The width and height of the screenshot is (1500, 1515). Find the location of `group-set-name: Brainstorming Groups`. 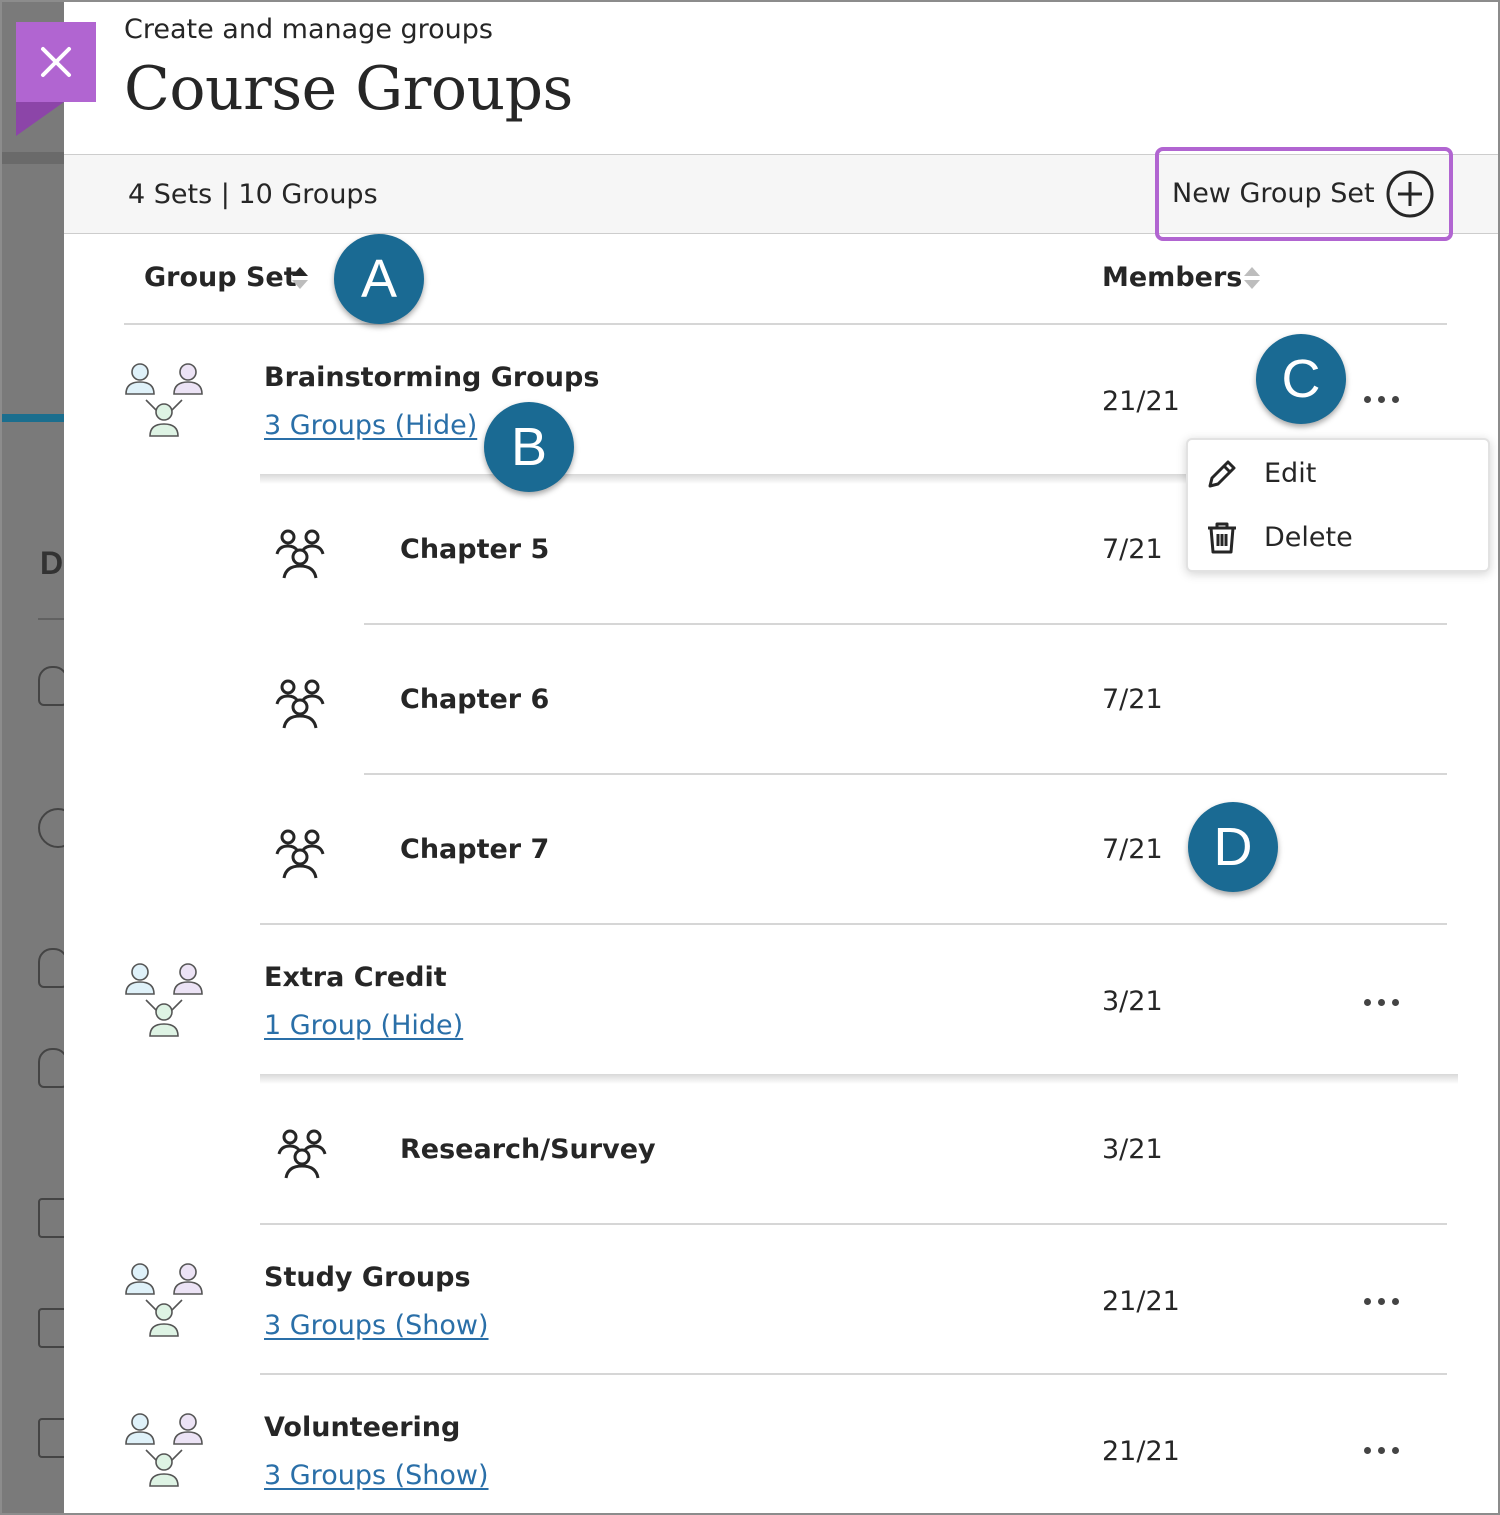

group-set-name: Brainstorming Groups is located at coordinates (432, 377).